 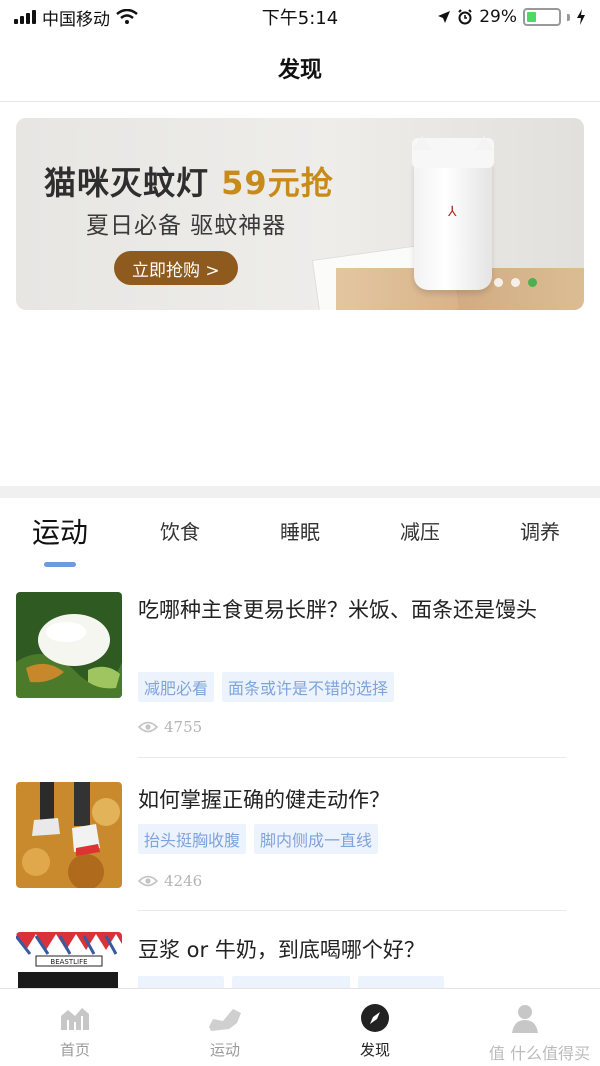 I want to click on list-item: 如何掌握正确的健走动作？ 抬头挺胸收腹 脚内侧成一直线 4246, so click(x=292, y=842).